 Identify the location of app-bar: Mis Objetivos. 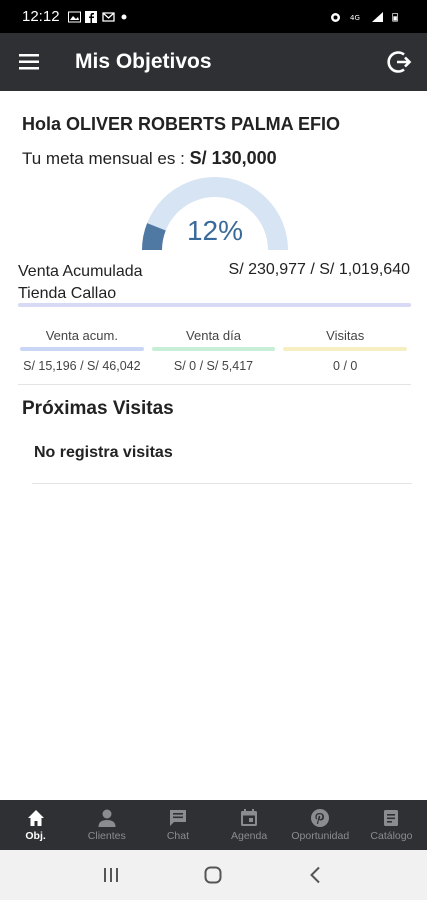
(213, 62).